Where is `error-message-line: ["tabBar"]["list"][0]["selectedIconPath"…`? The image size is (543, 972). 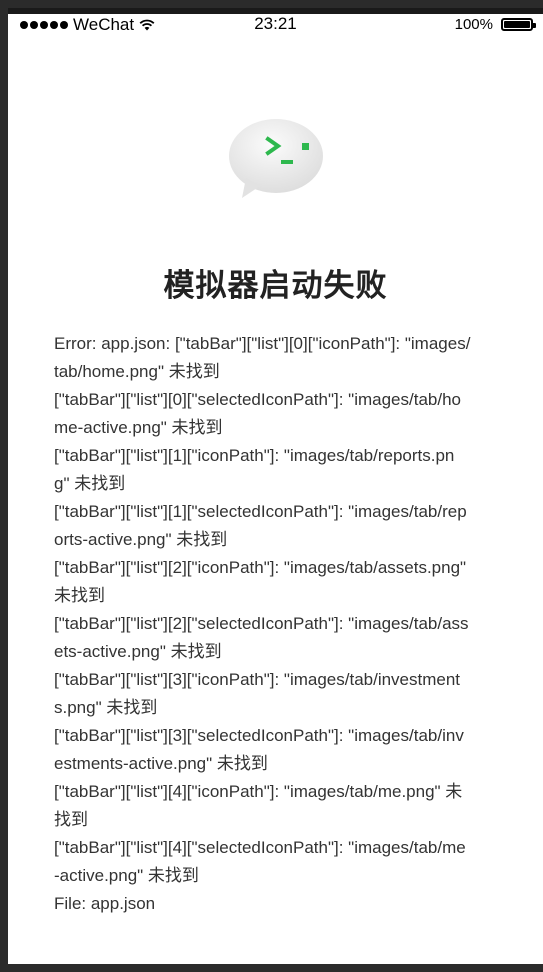
error-message-line: ["tabBar"]["list"][0]["selectedIconPath"… is located at coordinates (258, 399).